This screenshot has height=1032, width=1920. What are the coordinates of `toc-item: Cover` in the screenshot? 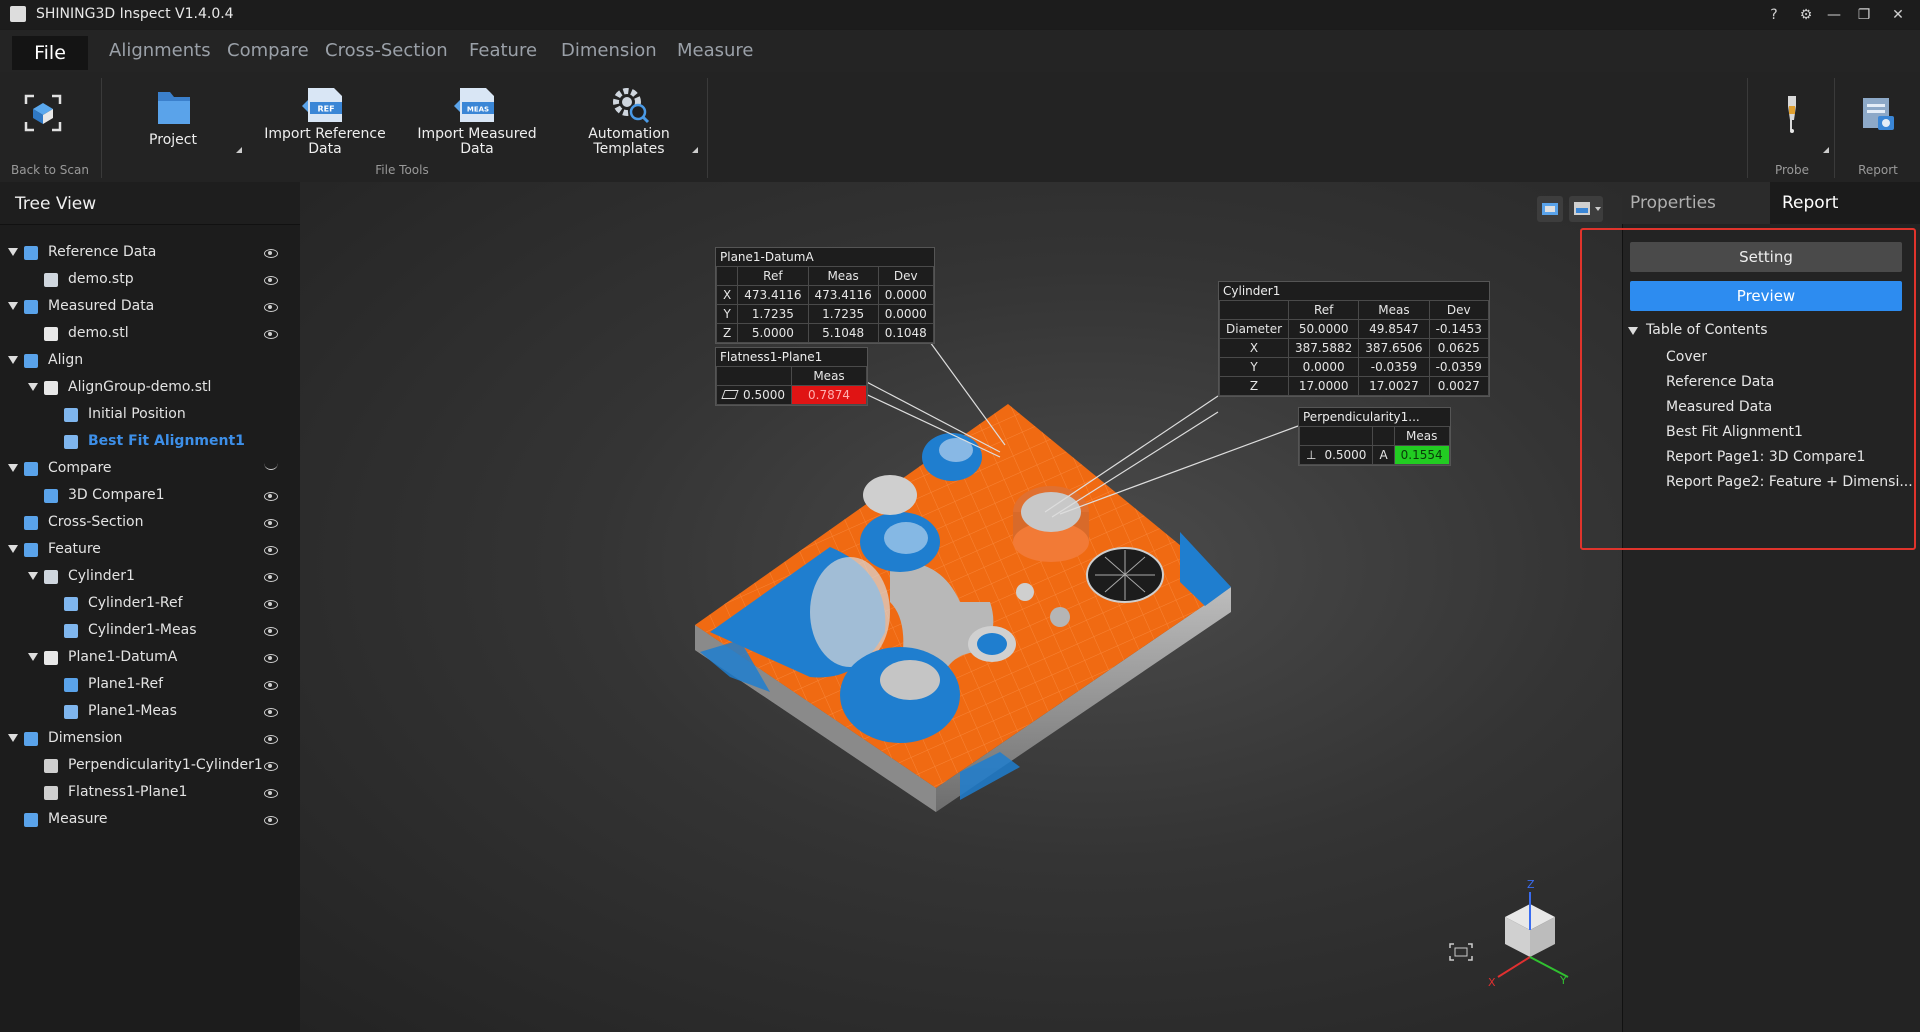 It's located at (1686, 357).